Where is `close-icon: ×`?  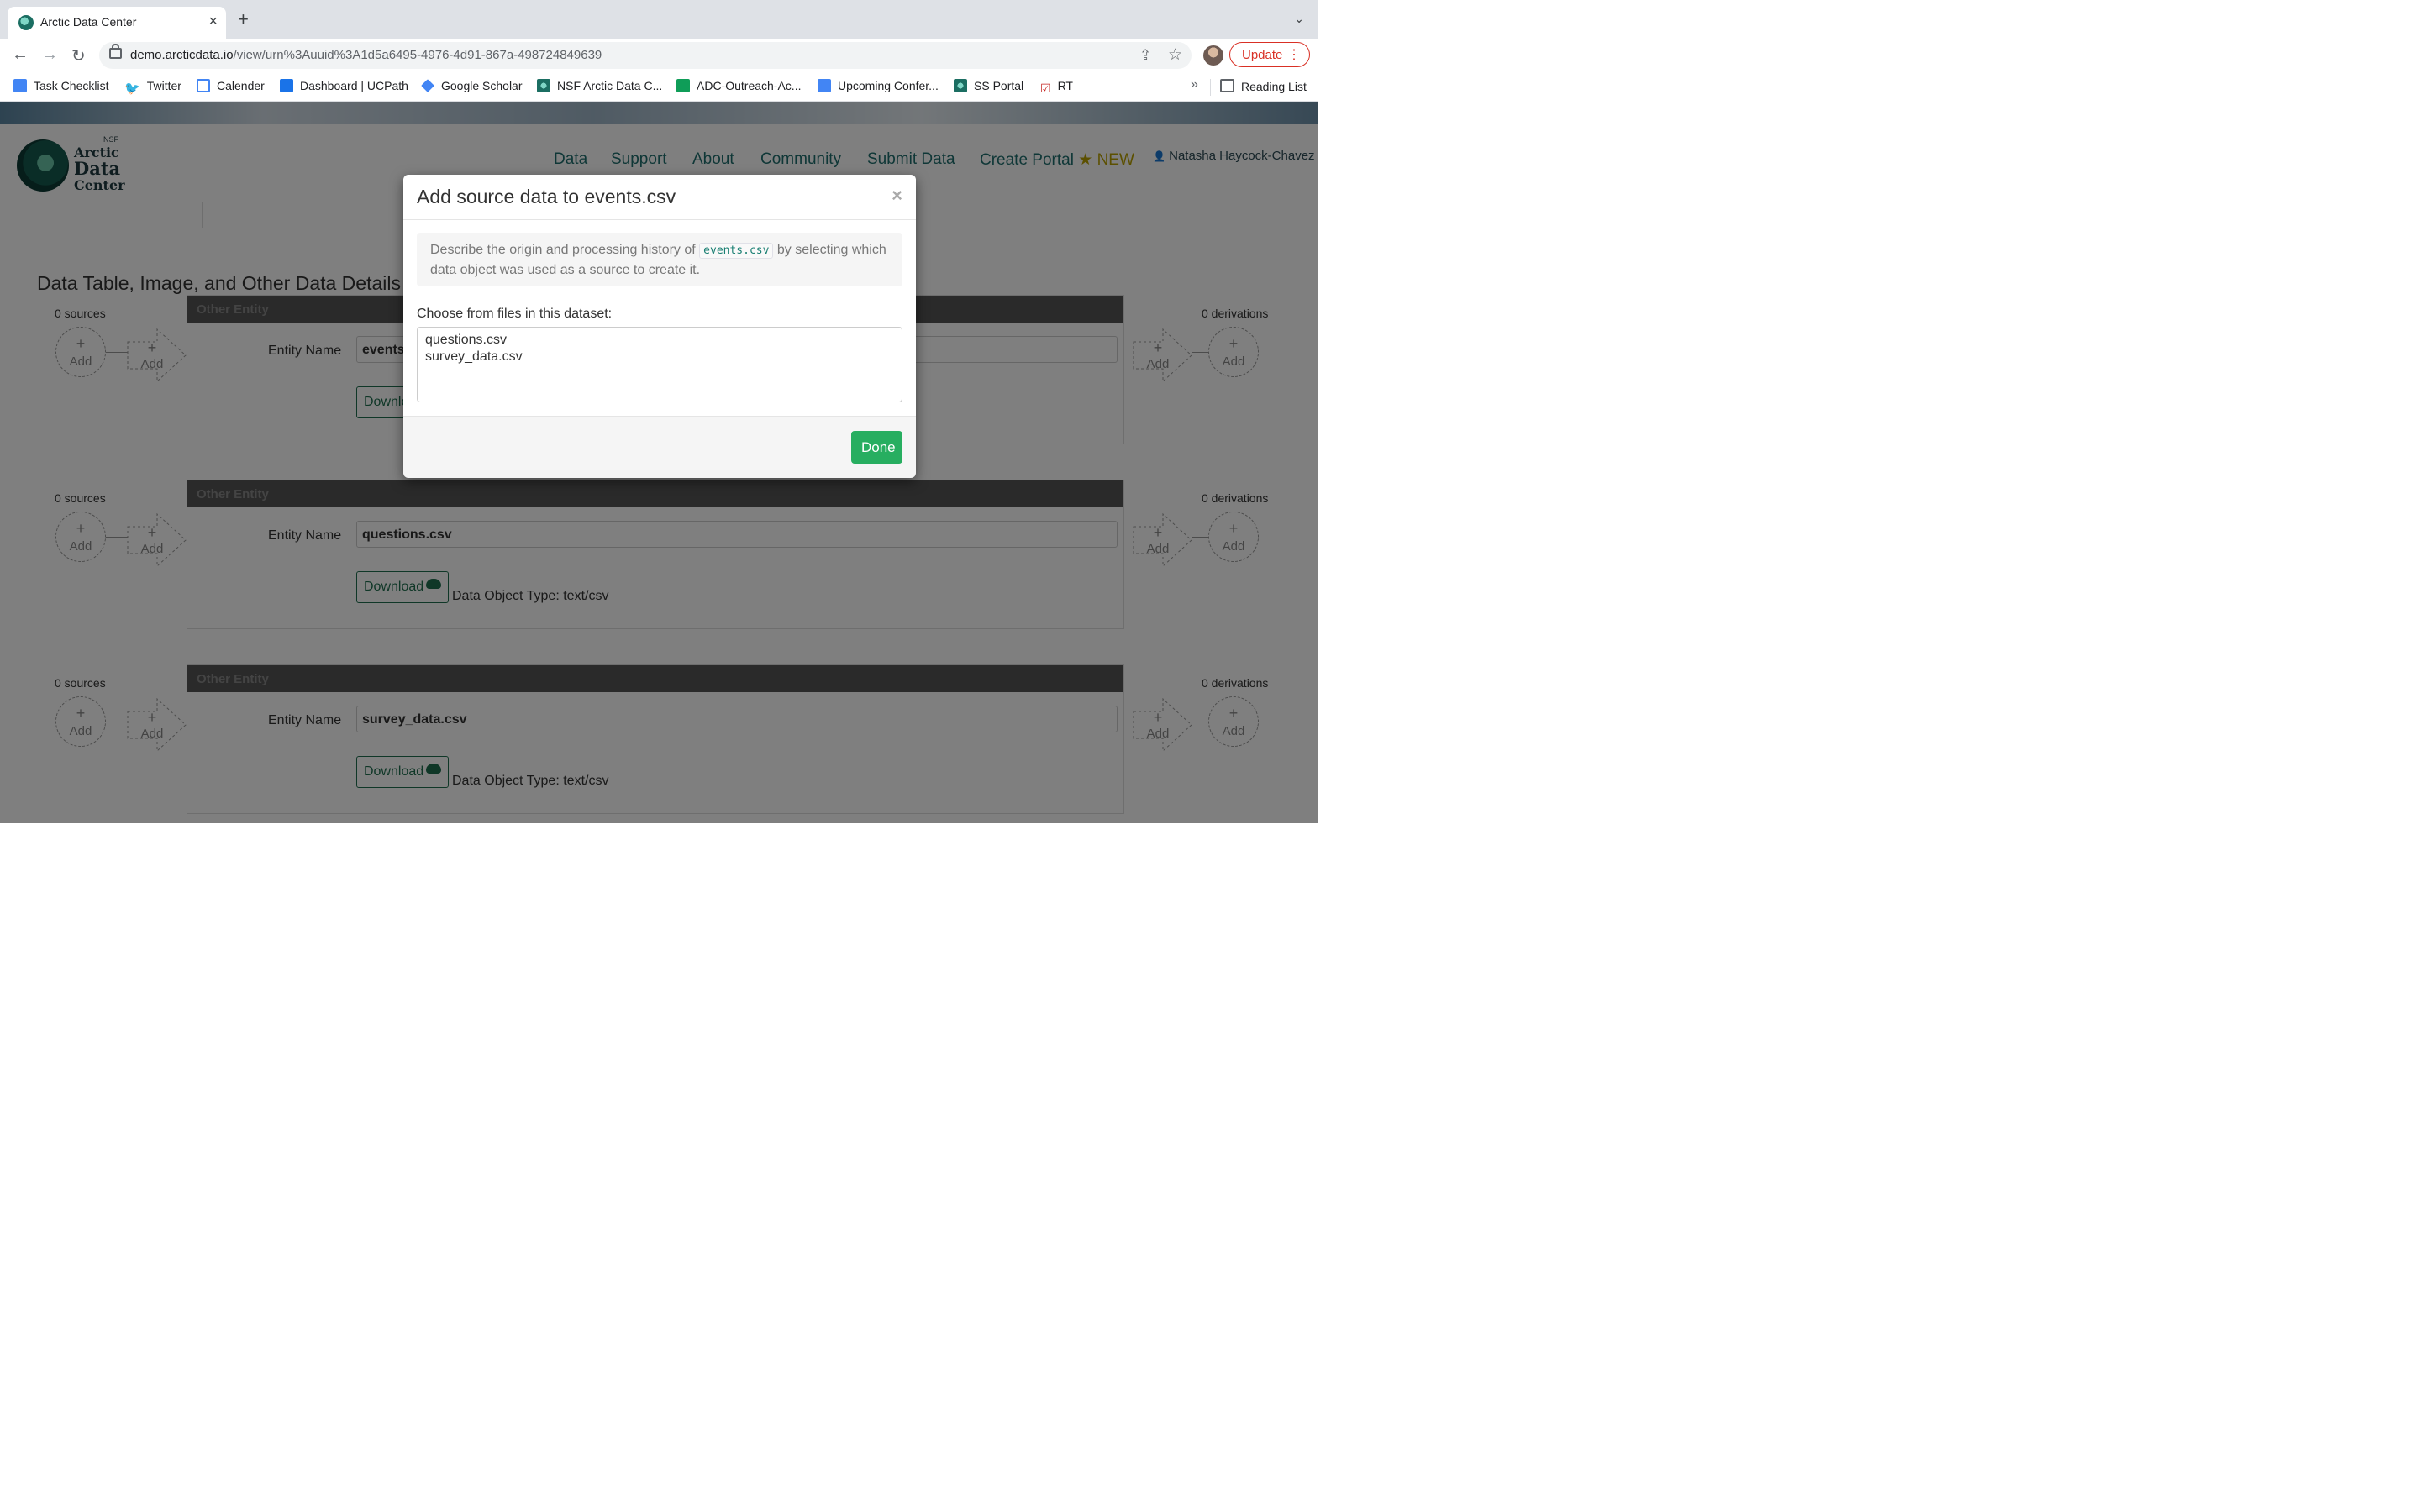 close-icon: × is located at coordinates (897, 196).